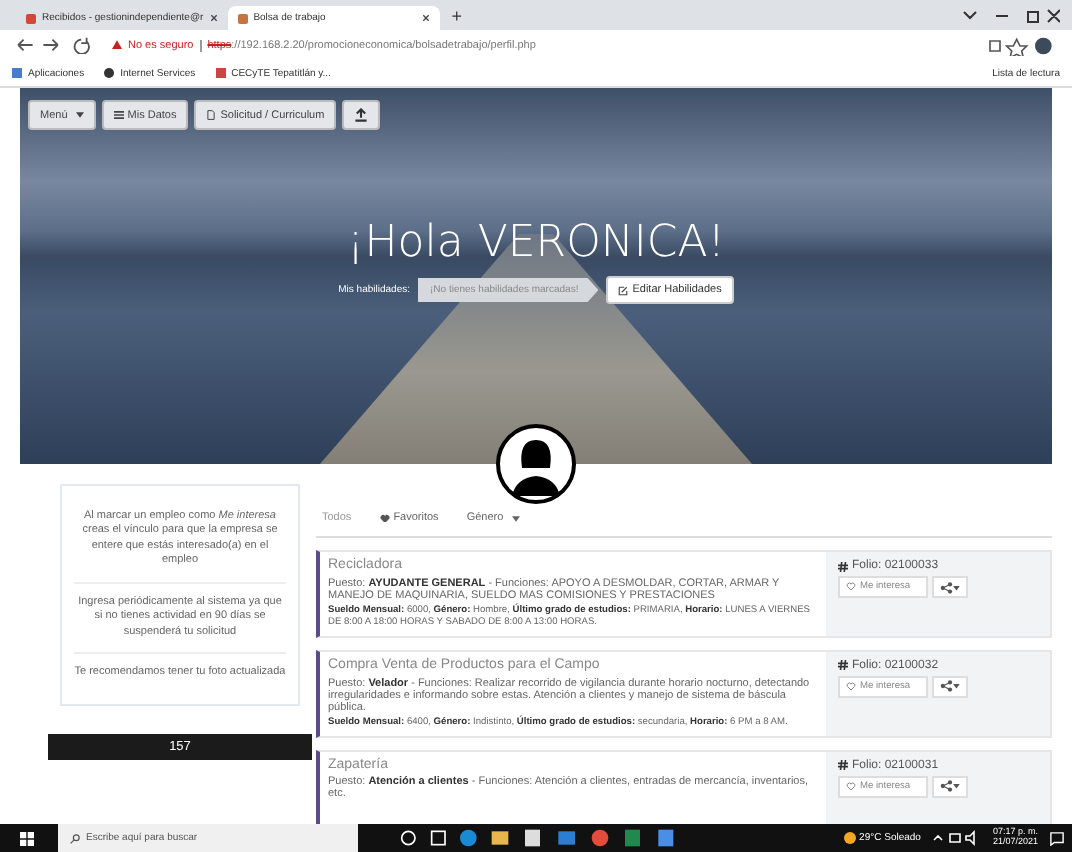  What do you see at coordinates (118, 115) in the screenshot?
I see `list-icon` at bounding box center [118, 115].